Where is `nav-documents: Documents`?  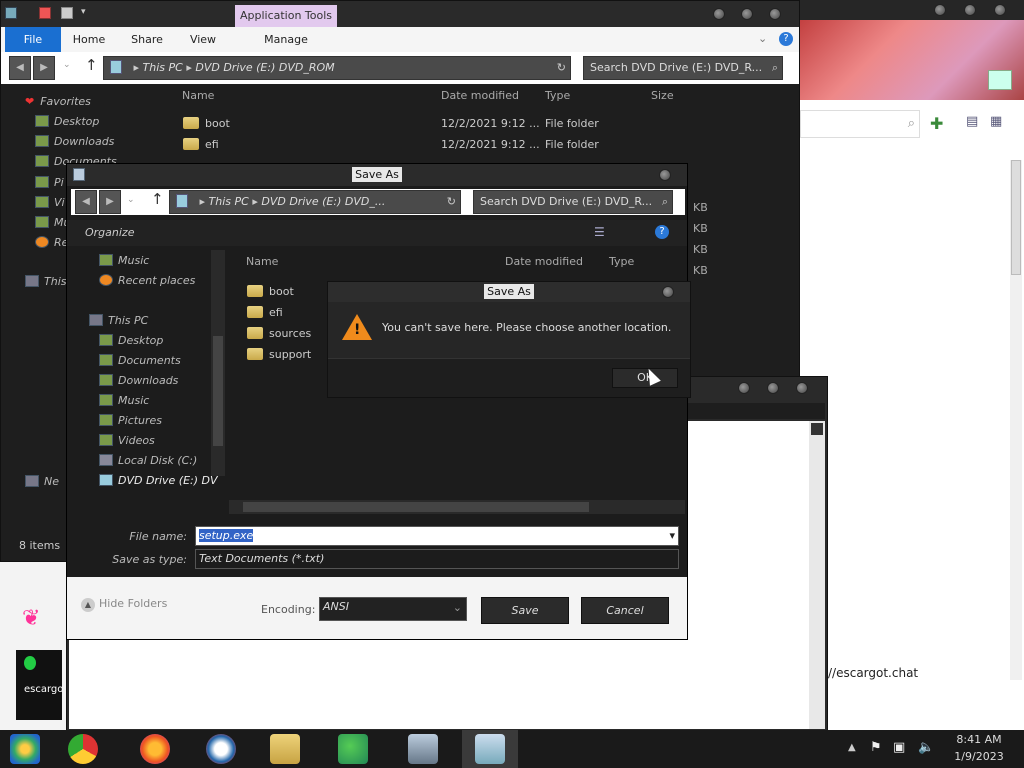 nav-documents: Documents is located at coordinates (140, 360).